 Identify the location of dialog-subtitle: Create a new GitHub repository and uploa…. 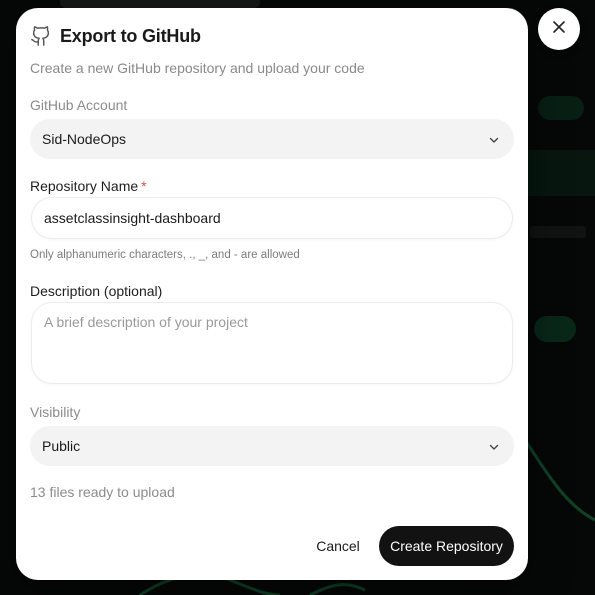
(197, 68).